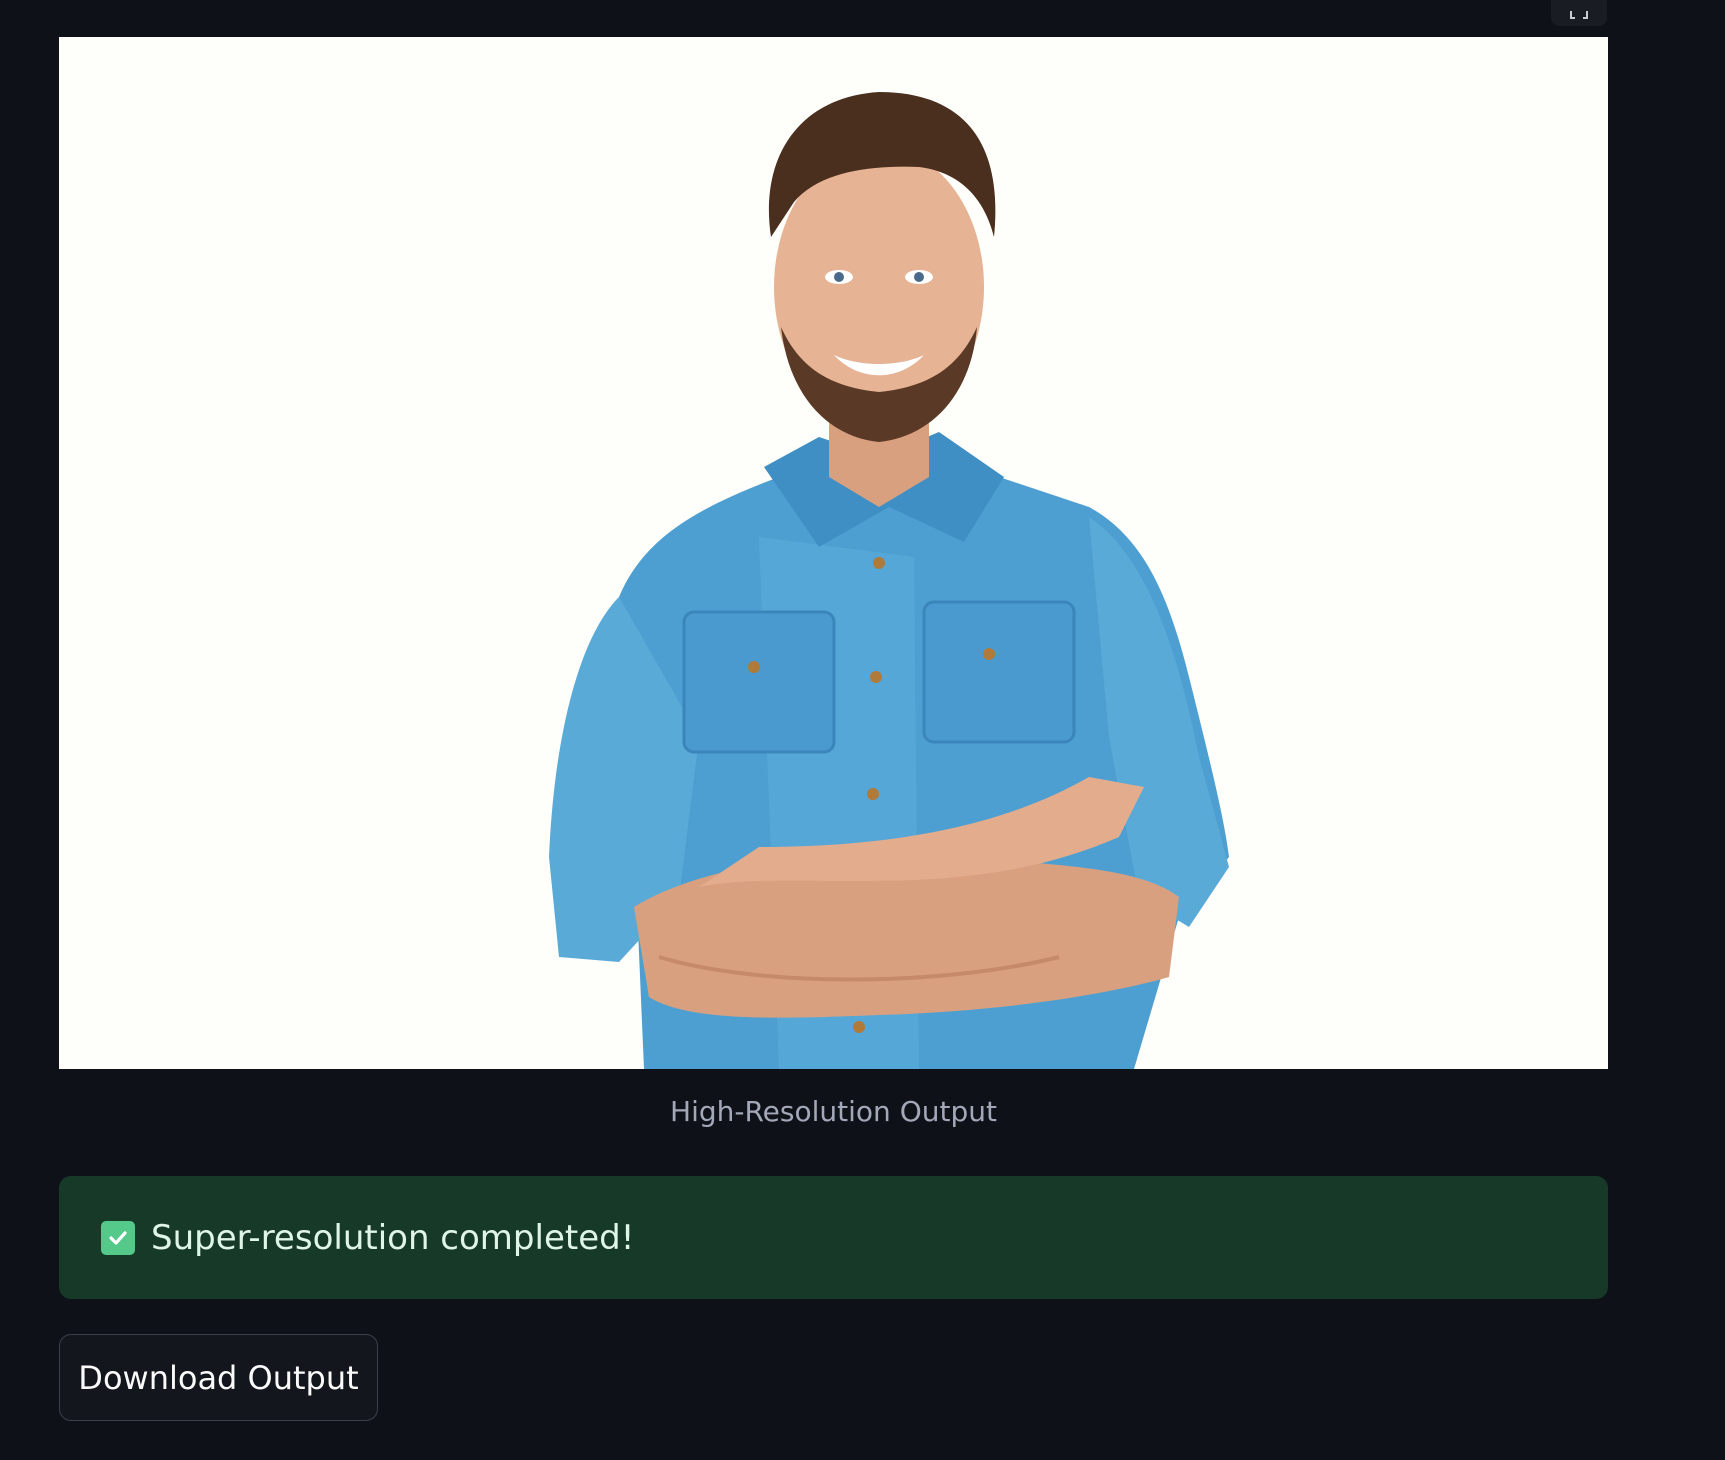  What do you see at coordinates (833, 1111) in the screenshot?
I see `image-caption: High-Resolution Output` at bounding box center [833, 1111].